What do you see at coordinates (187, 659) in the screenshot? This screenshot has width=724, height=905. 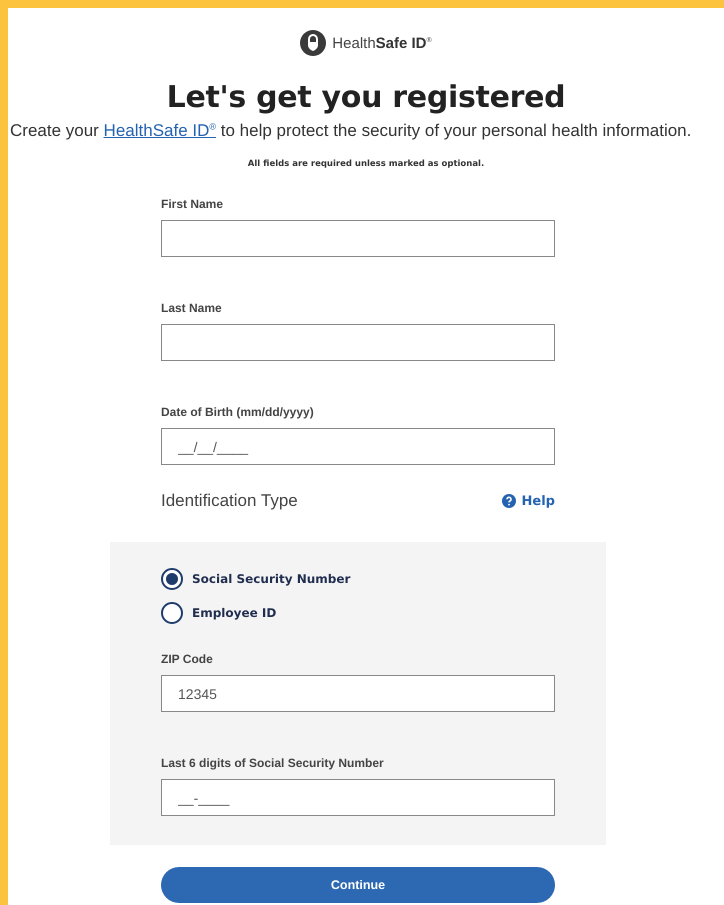 I see `field-label: ZIP Code` at bounding box center [187, 659].